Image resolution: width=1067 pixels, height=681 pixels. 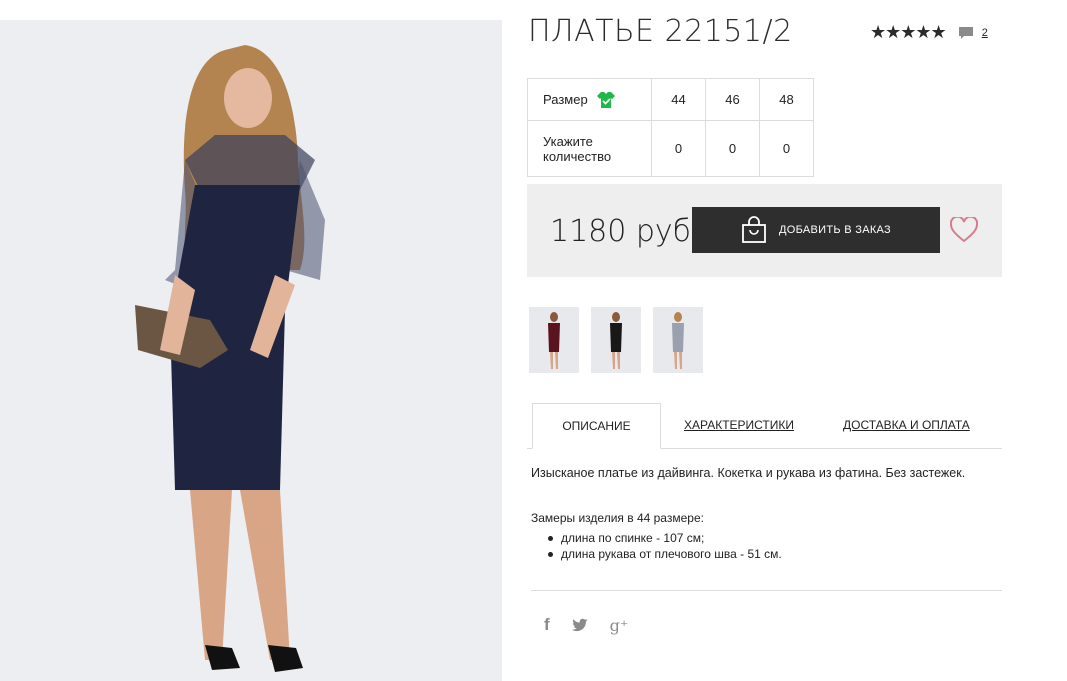 I want to click on rating-stars: ★★★★★, so click(x=908, y=32).